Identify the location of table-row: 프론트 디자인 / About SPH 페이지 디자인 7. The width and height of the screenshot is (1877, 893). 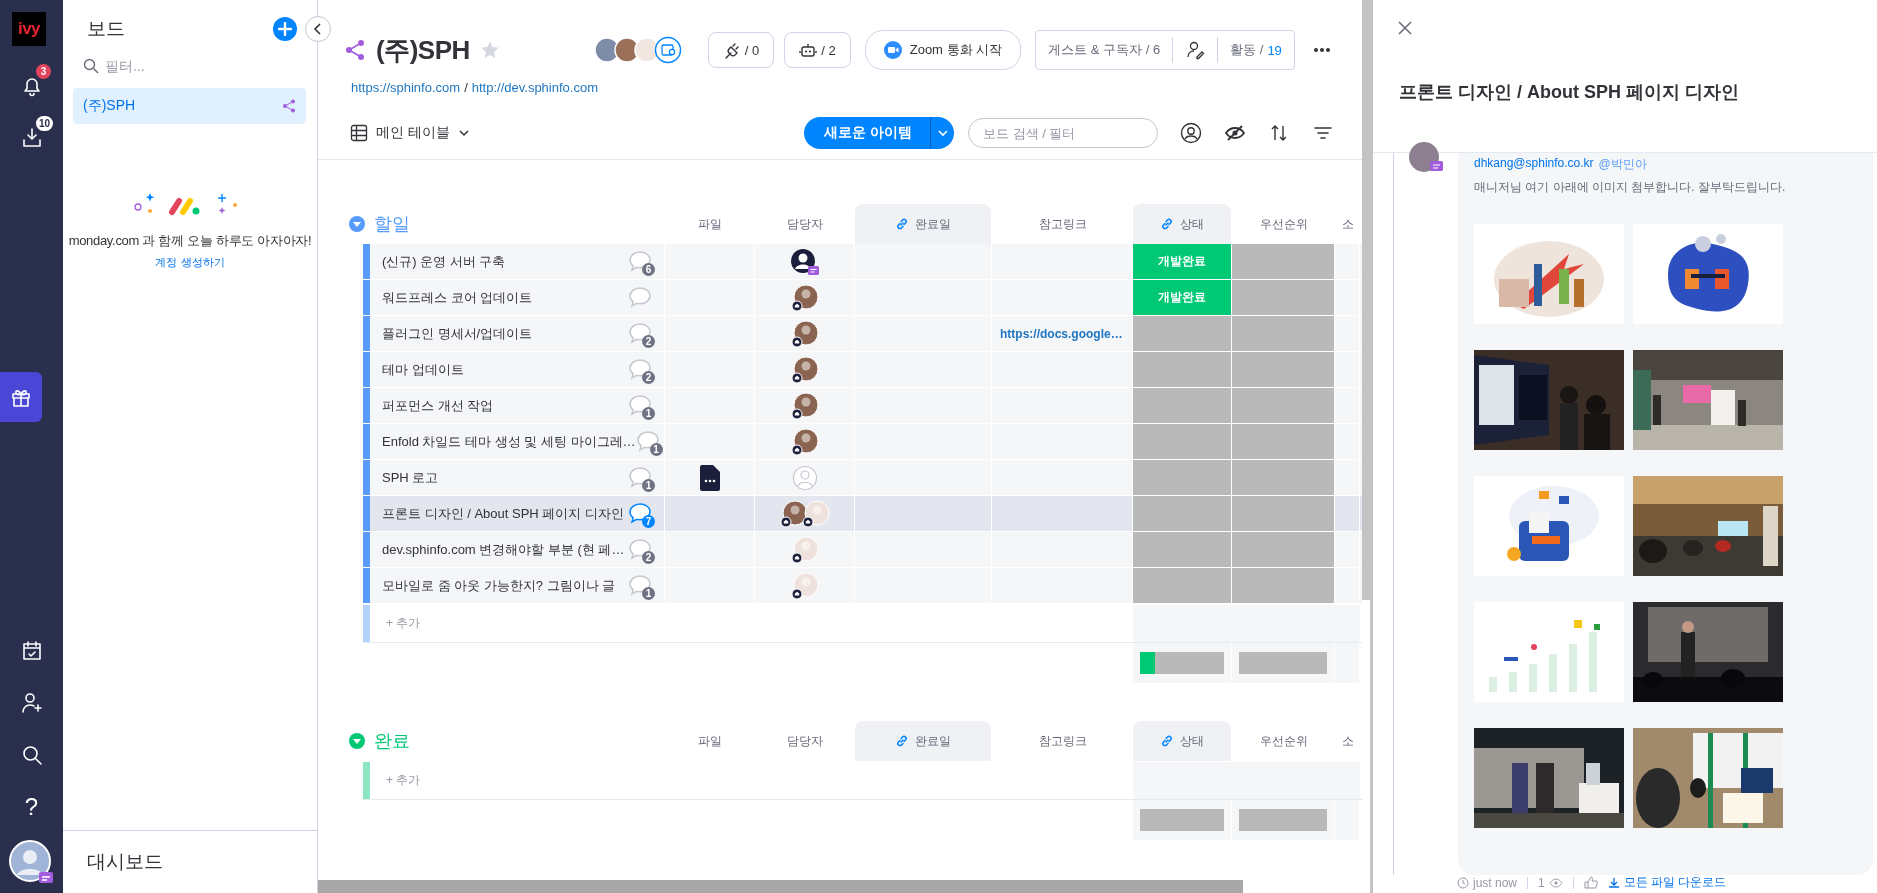
(862, 514).